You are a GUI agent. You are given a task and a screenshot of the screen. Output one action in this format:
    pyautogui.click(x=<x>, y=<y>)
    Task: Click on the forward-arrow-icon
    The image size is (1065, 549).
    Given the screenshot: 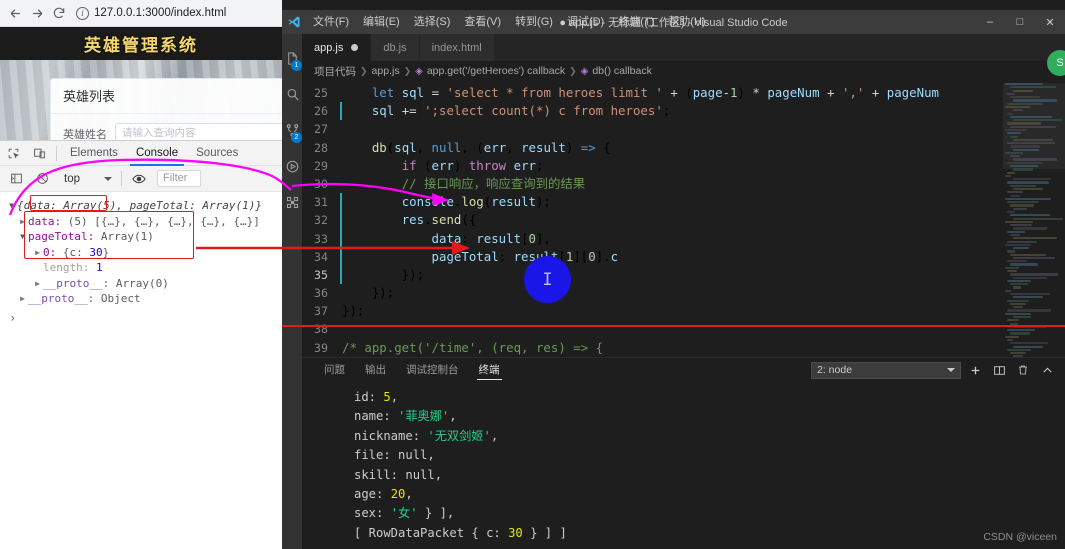 What is the action you would take?
    pyautogui.click(x=37, y=13)
    